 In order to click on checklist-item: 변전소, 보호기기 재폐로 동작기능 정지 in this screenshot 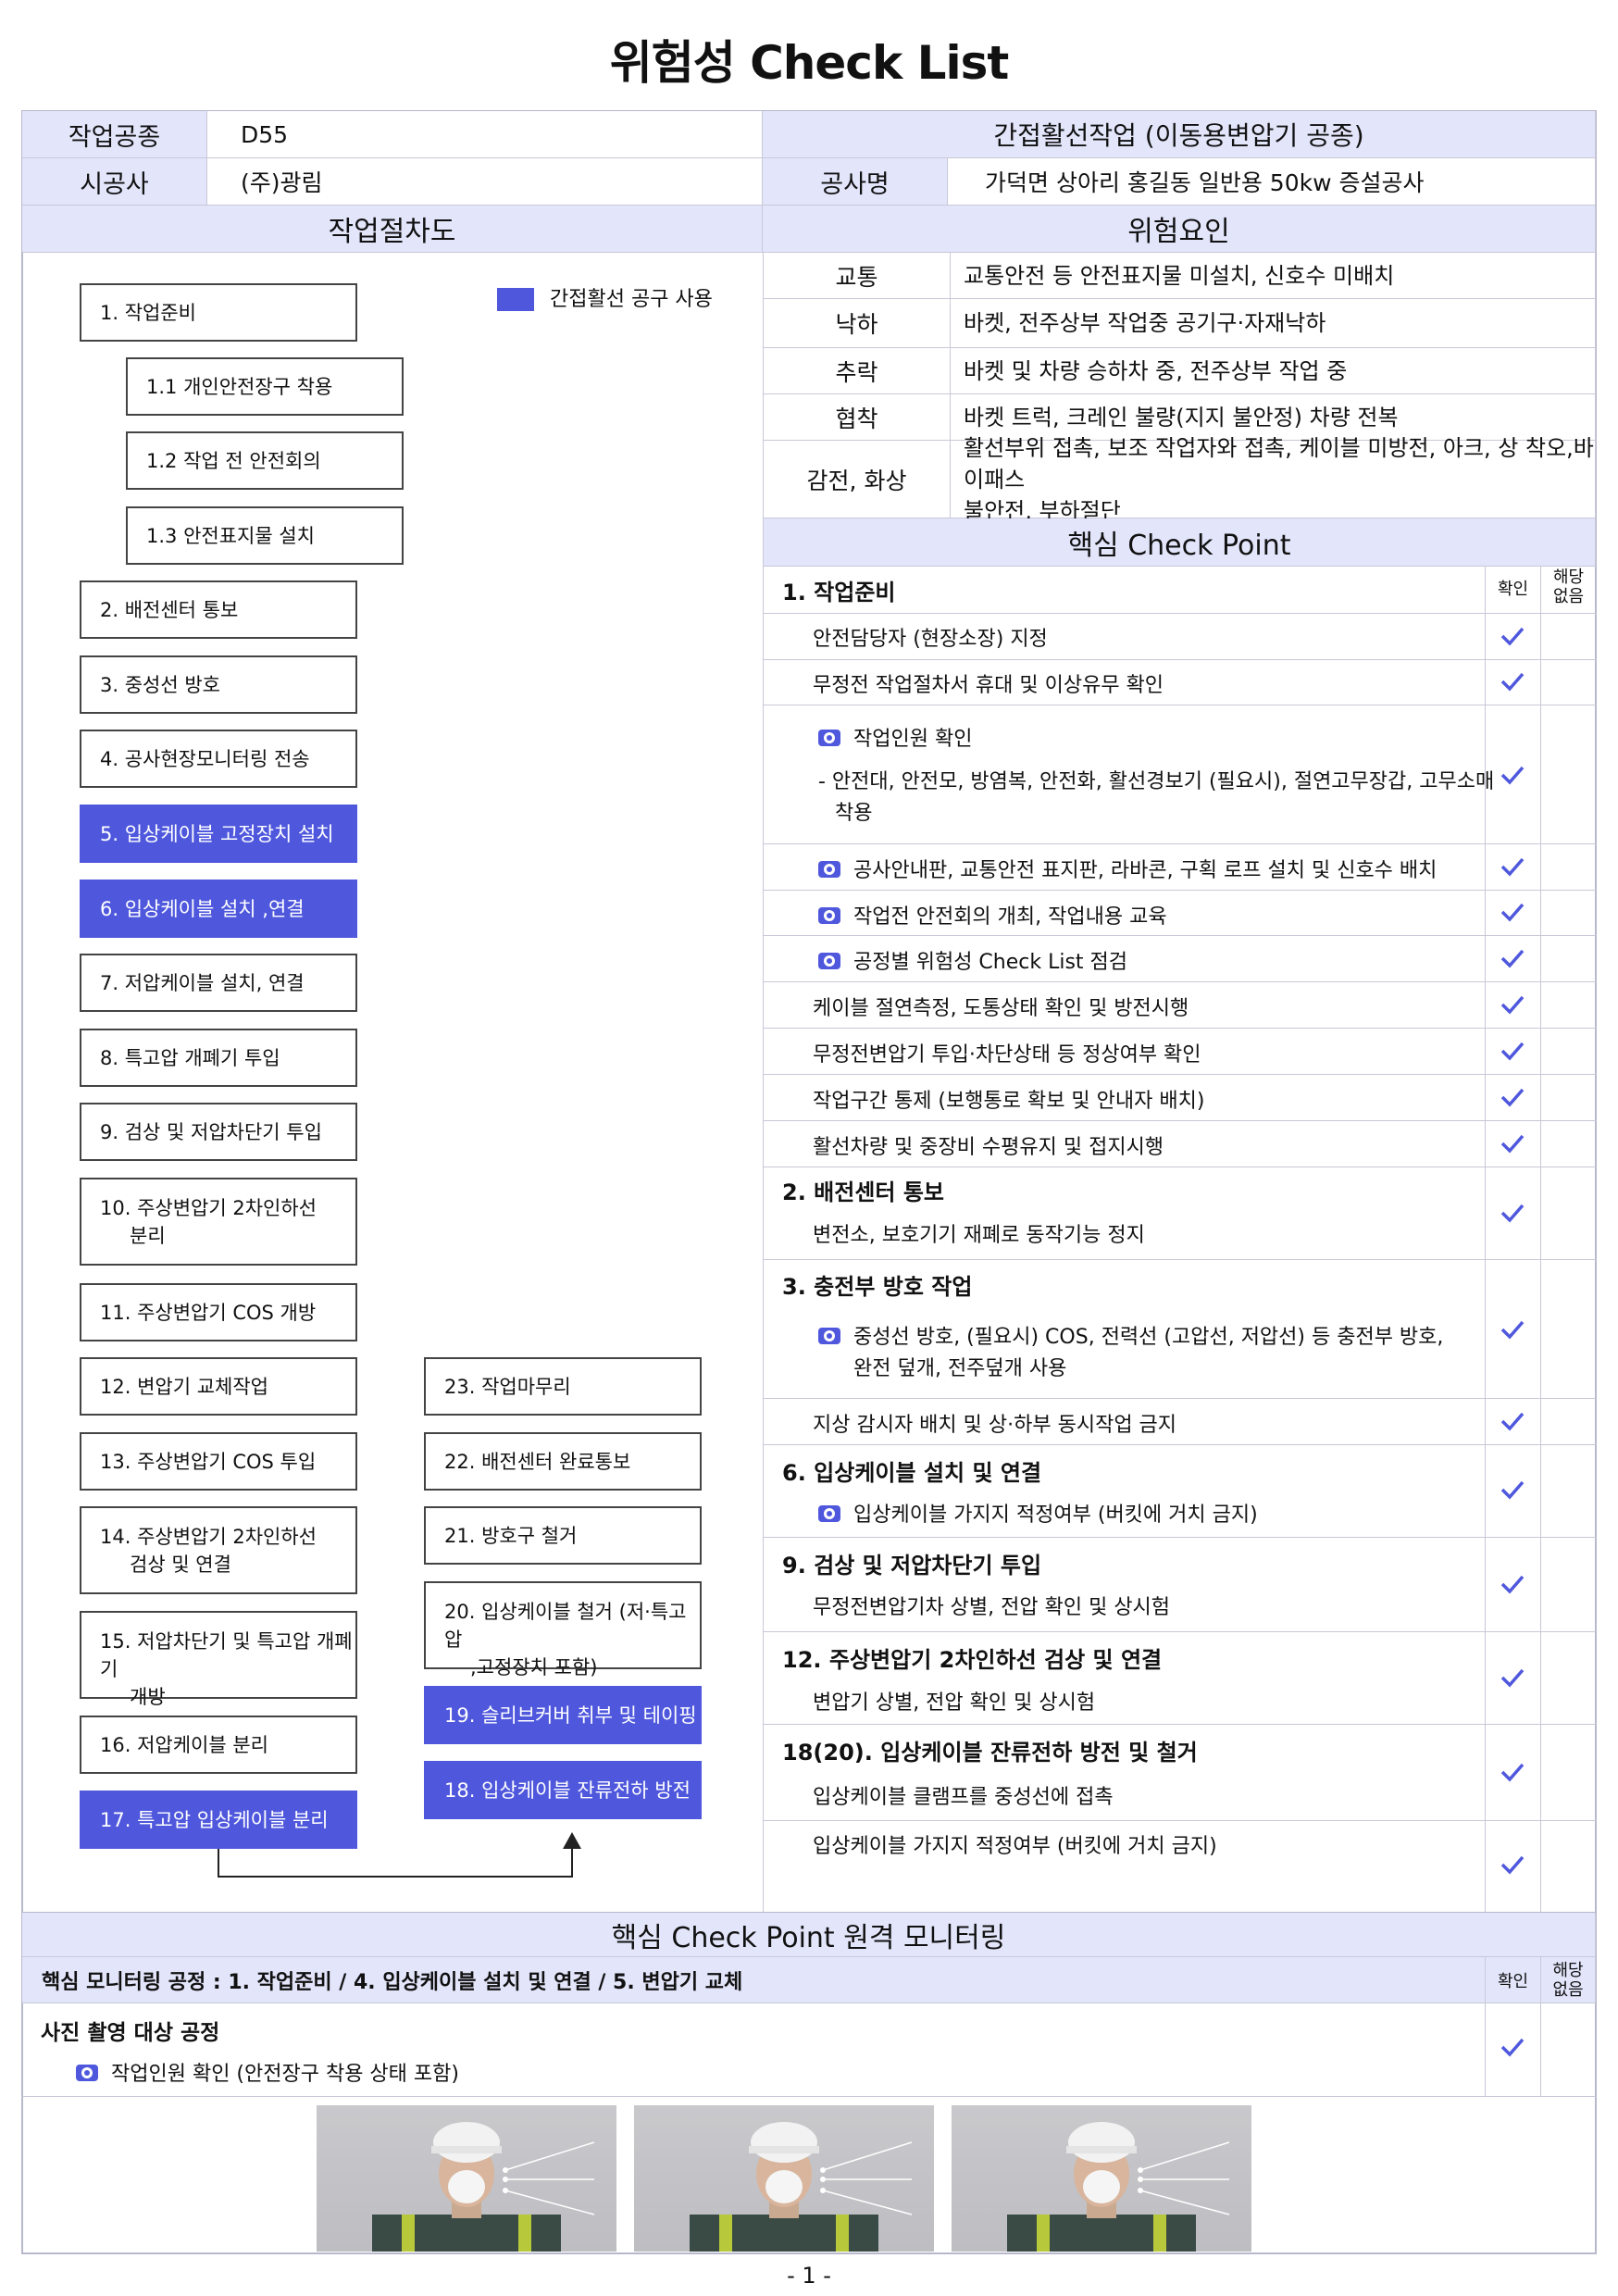, I will do `click(979, 1235)`.